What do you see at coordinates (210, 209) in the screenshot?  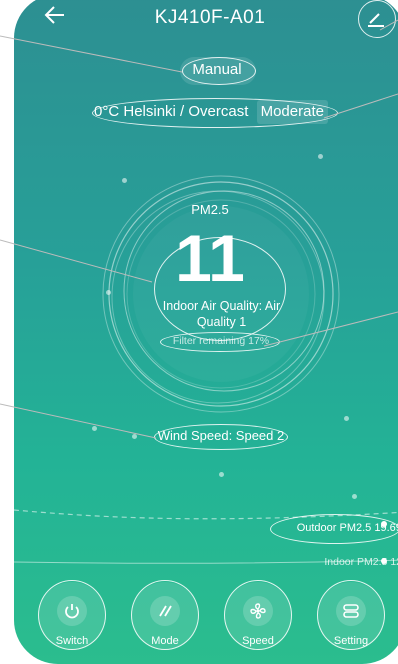 I see `pm25-label: PM2.5` at bounding box center [210, 209].